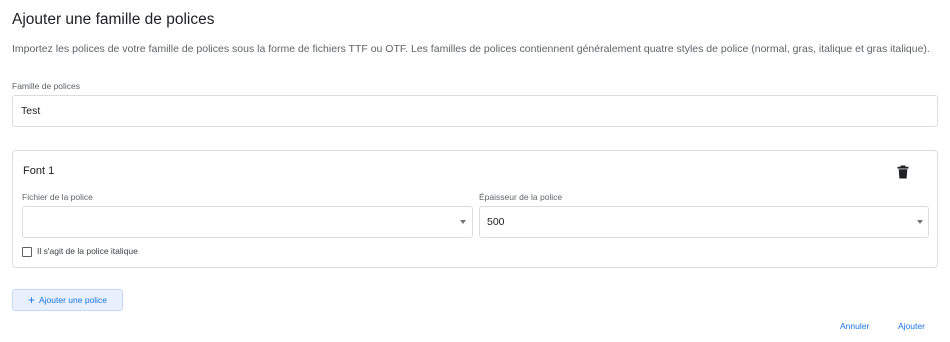 This screenshot has width=950, height=342. Describe the element at coordinates (87, 251) in the screenshot. I see `italic-checkbox-label: Il s'agit de la police italique` at that location.